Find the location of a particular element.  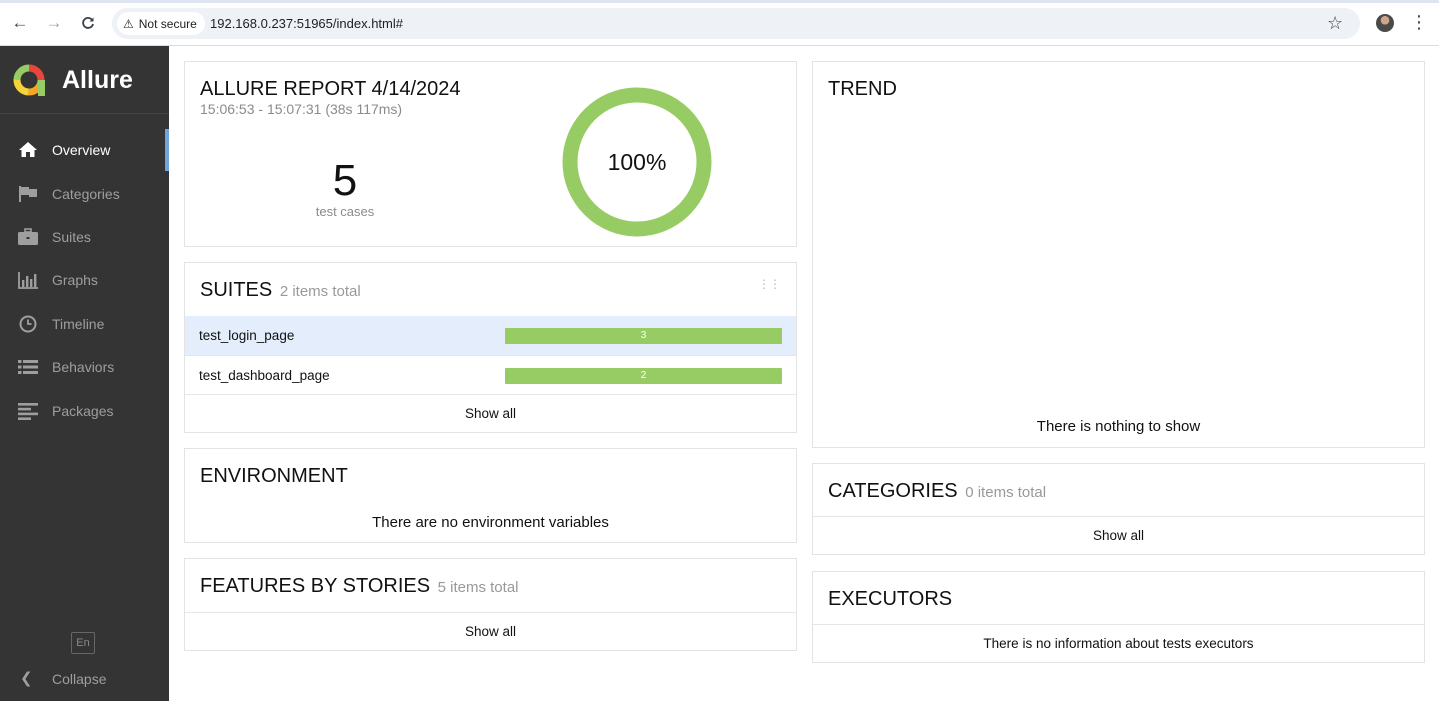

trend-title: TREND is located at coordinates (862, 89).